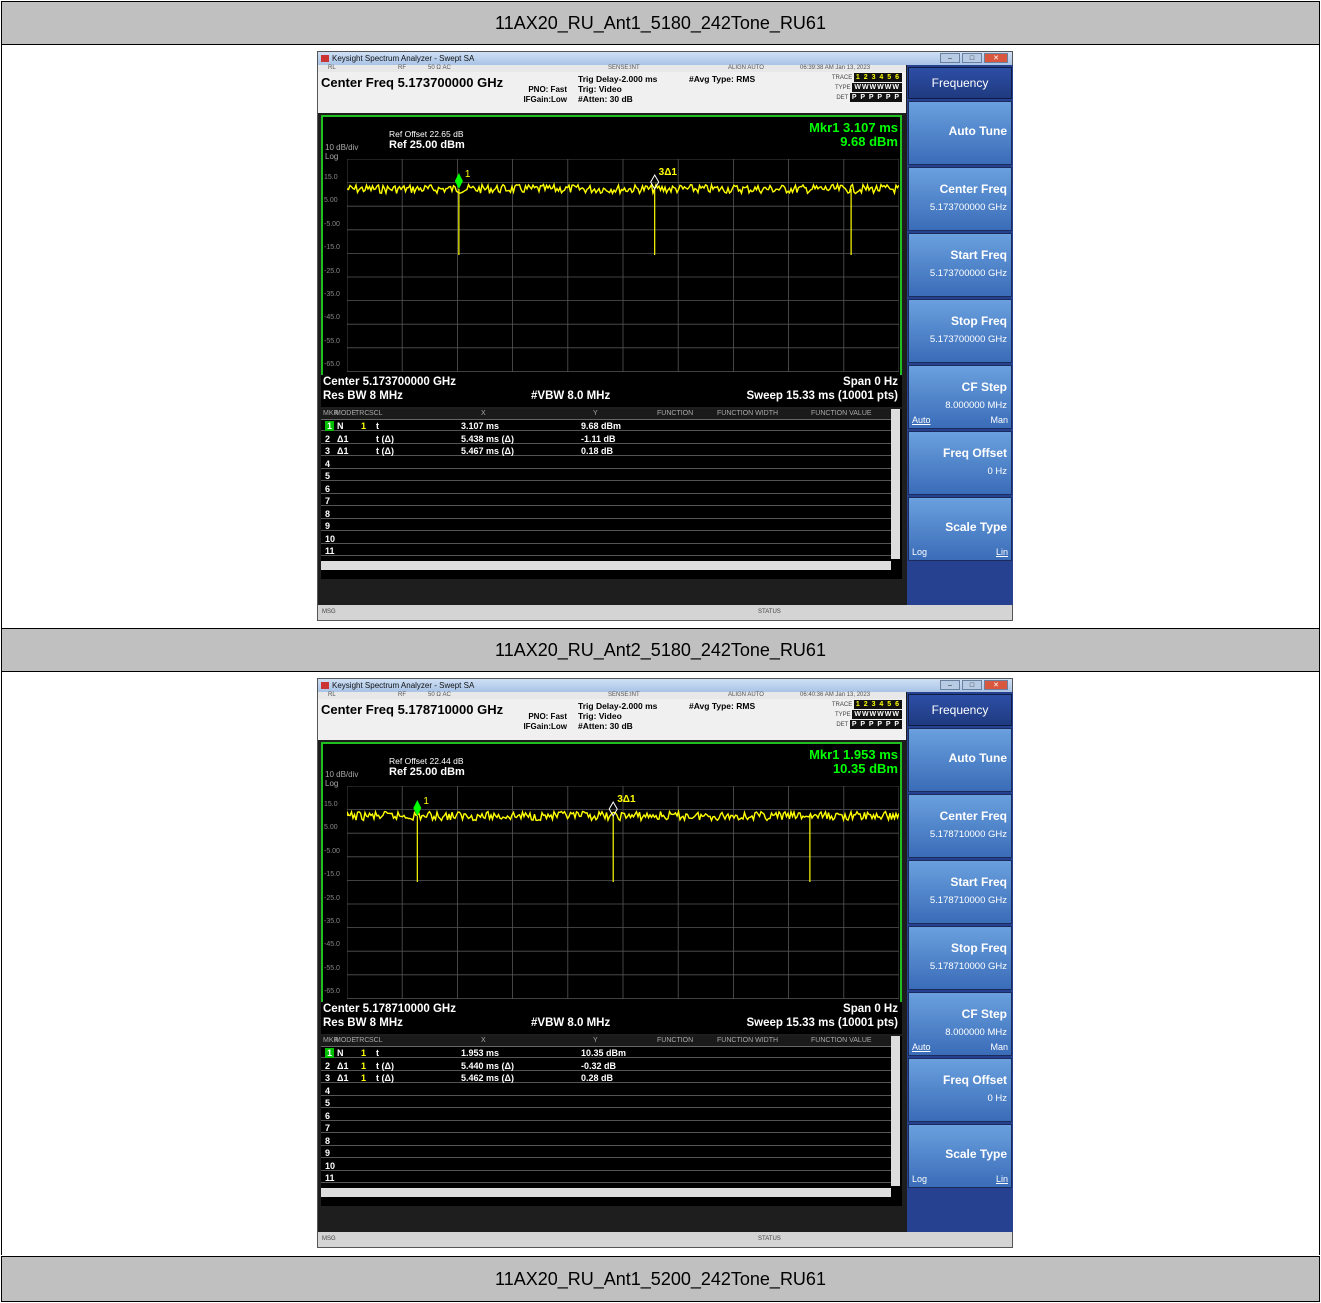  I want to click on center-freq-readout: Center Freq 5.178710000 GHz, so click(412, 709).